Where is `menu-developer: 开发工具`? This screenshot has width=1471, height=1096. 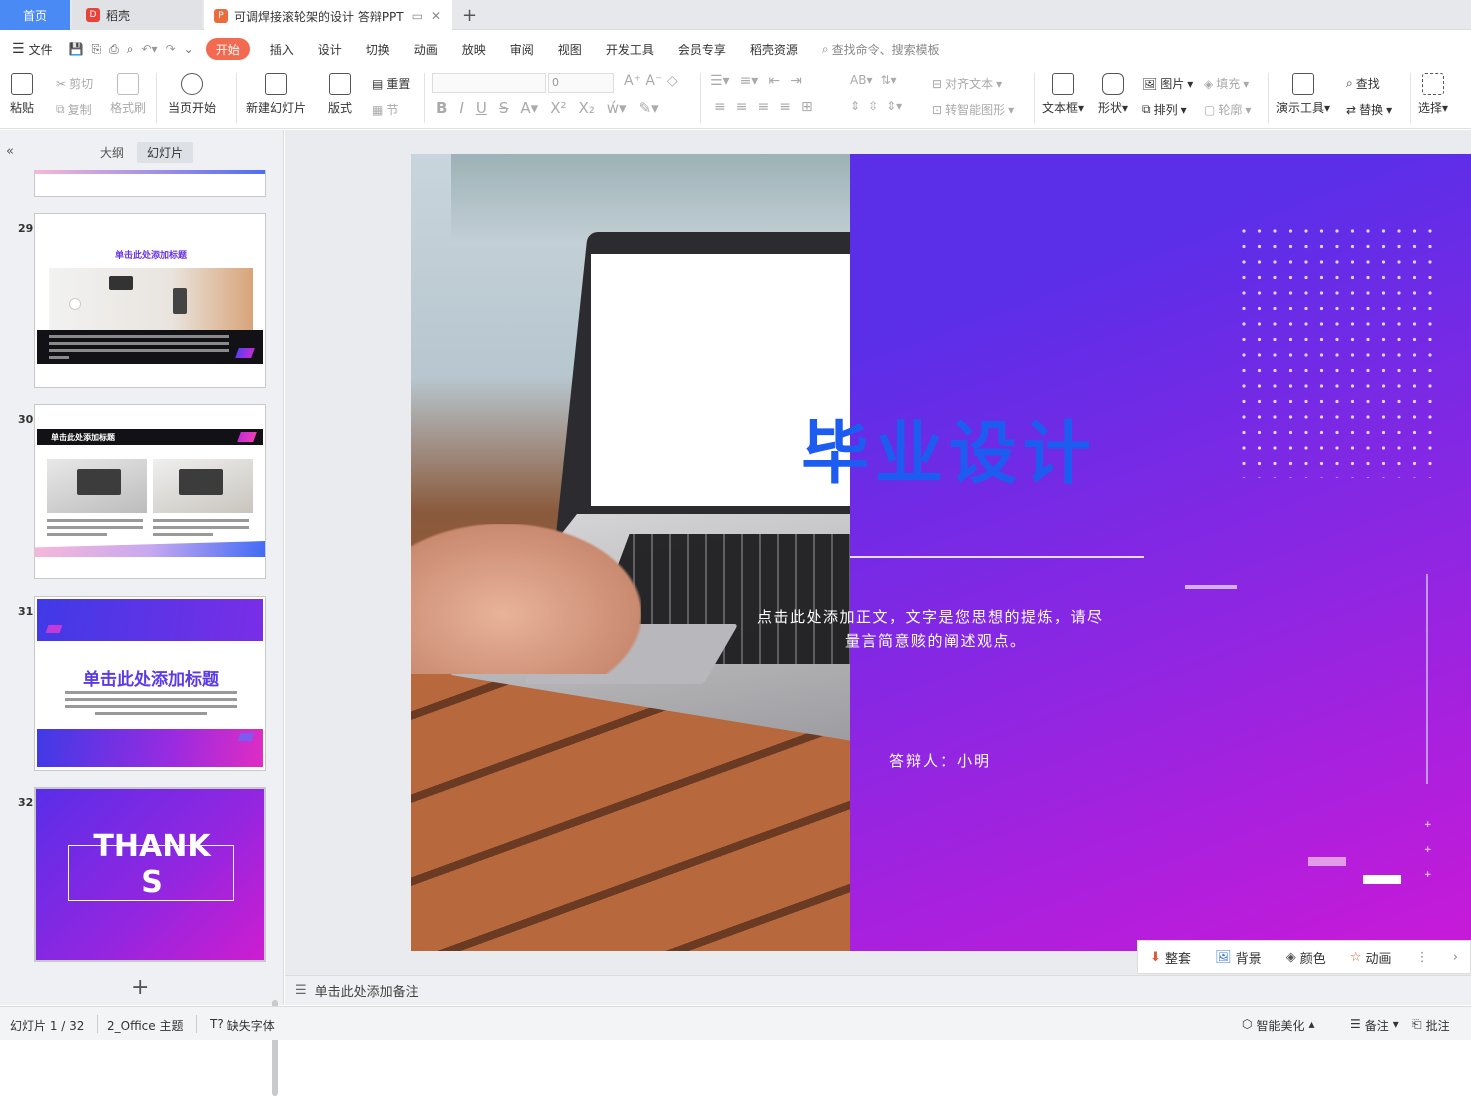
menu-developer: 开发工具 is located at coordinates (630, 49).